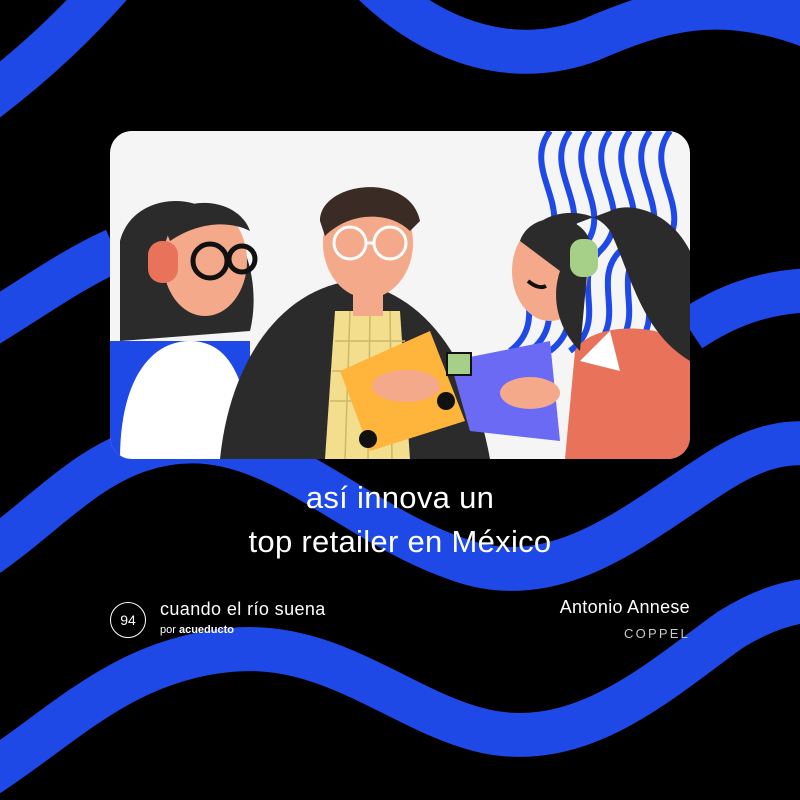 This screenshot has width=800, height=800. I want to click on byline-prefix: por, so click(168, 630).